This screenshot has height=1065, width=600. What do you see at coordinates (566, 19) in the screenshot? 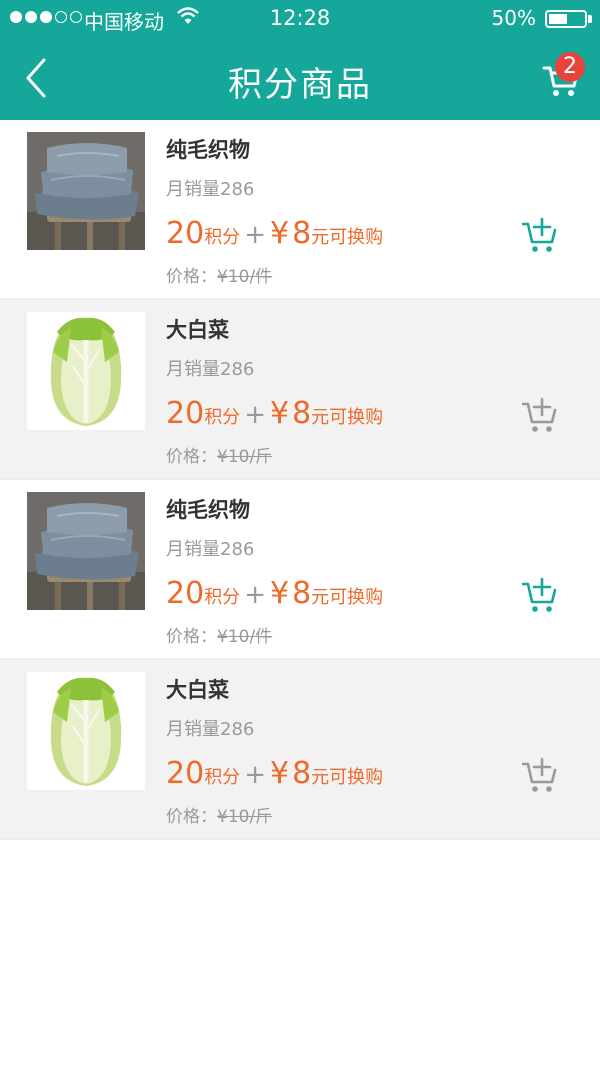
I see `battery-icon` at bounding box center [566, 19].